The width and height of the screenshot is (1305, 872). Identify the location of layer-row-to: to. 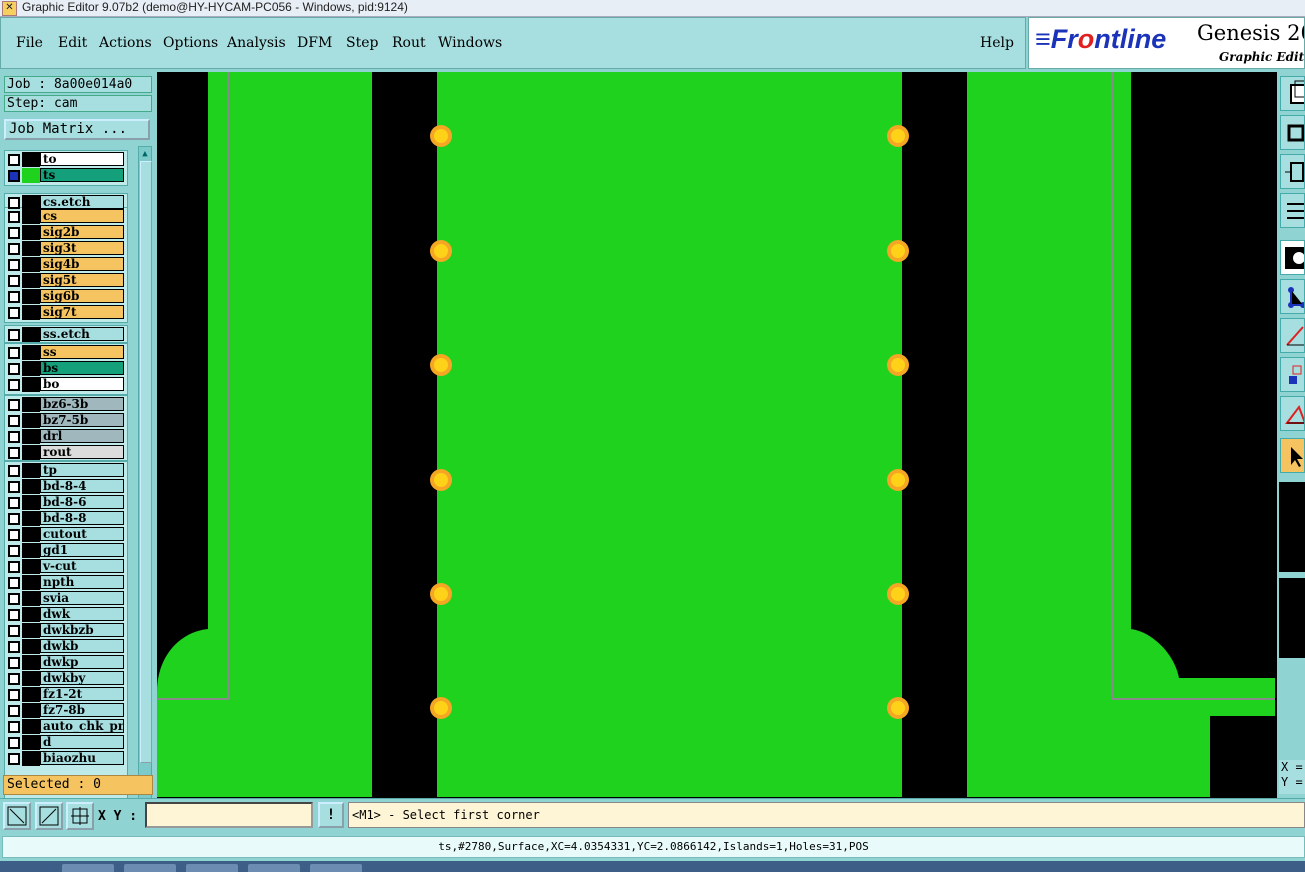
(66, 159).